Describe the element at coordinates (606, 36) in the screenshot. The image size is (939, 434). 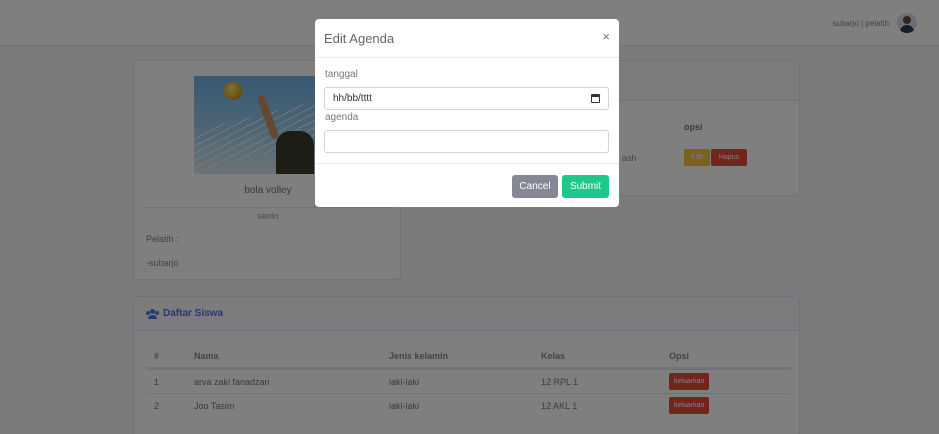
I see `close-icon: ×` at that location.